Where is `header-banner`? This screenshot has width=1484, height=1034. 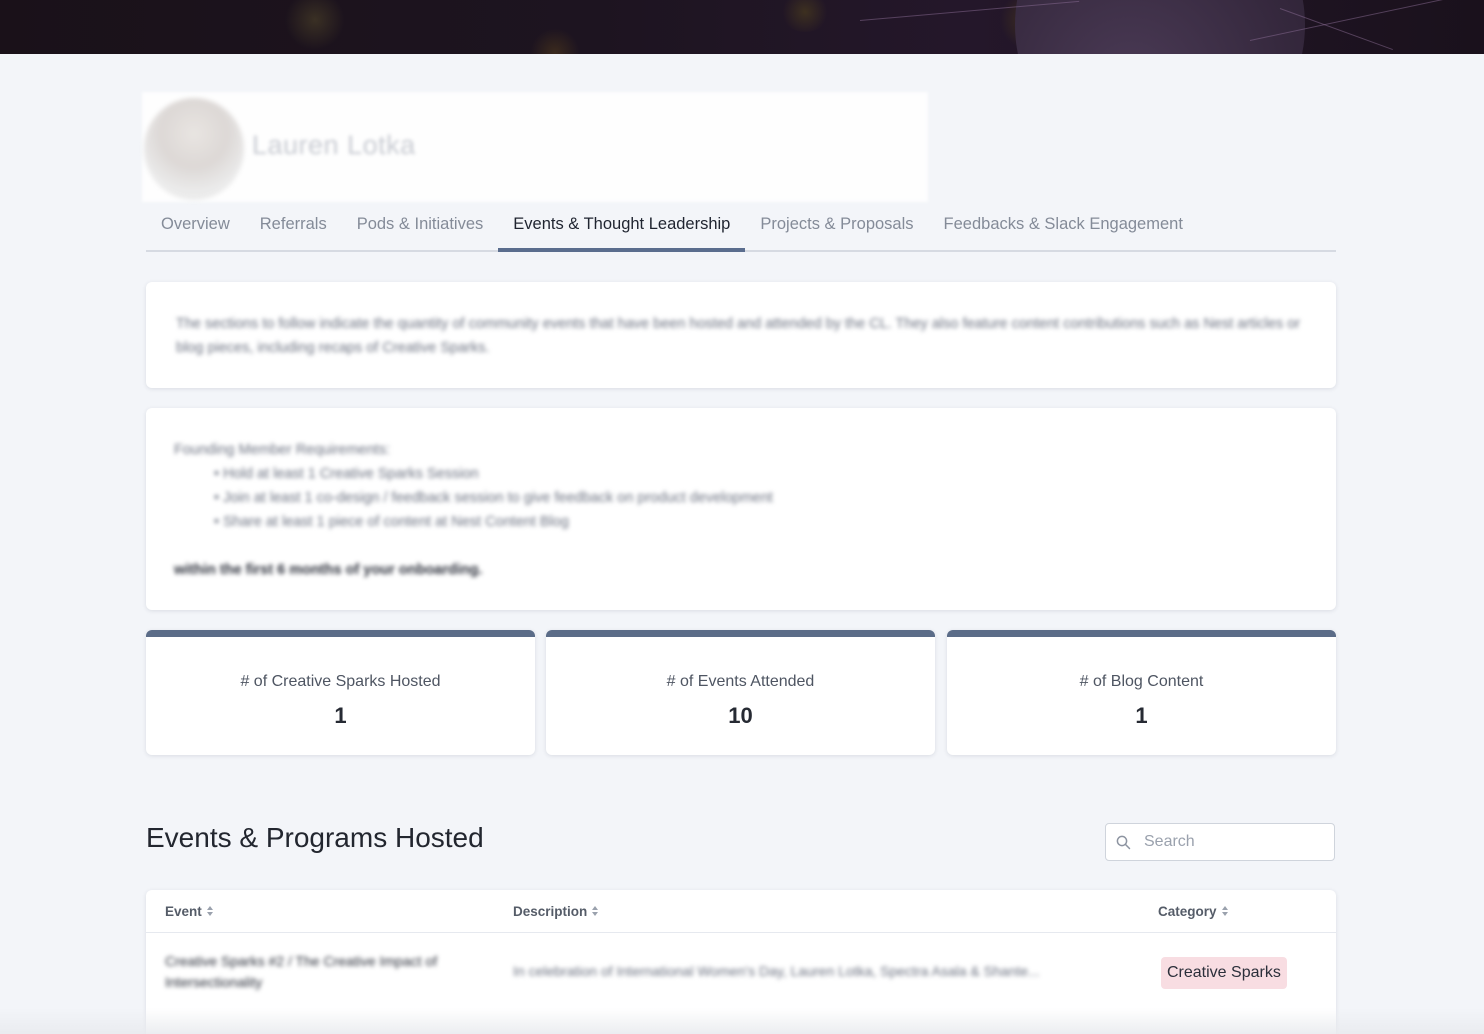
header-banner is located at coordinates (742, 27).